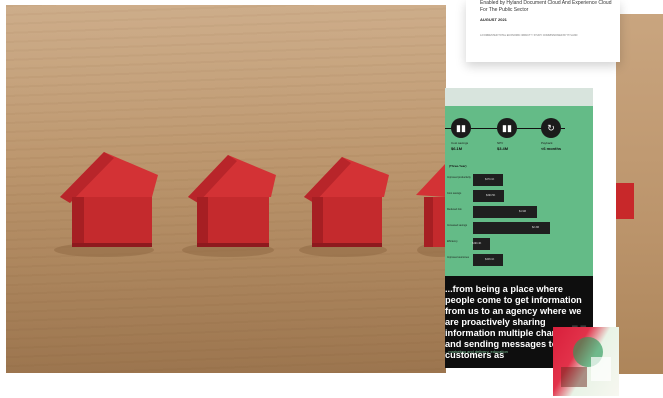 This screenshot has width=663, height=398. What do you see at coordinates (458, 257) in the screenshot?
I see `bar-label: Improved outcomes` at bounding box center [458, 257].